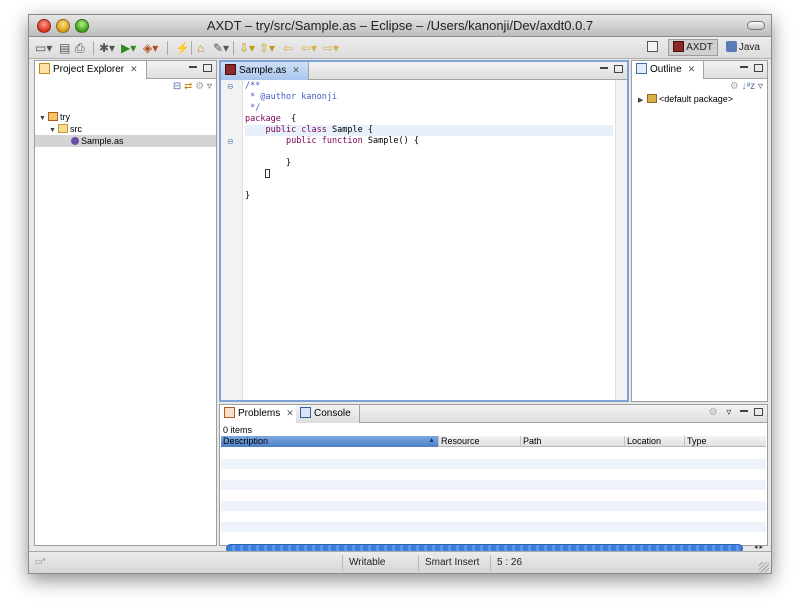 The width and height of the screenshot is (800, 614). What do you see at coordinates (188, 86) in the screenshot?
I see `link-with-editor-icon: ⇄` at bounding box center [188, 86].